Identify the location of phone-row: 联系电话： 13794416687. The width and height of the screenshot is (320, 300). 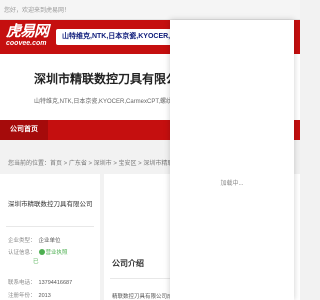
(40, 282).